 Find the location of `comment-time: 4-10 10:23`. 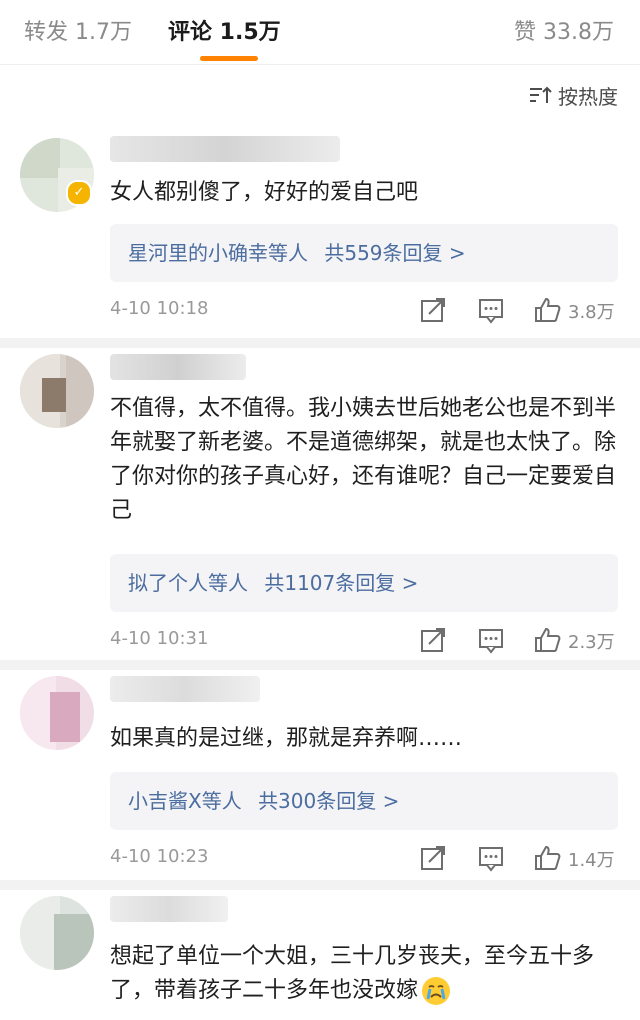

comment-time: 4-10 10:23 is located at coordinates (159, 856).